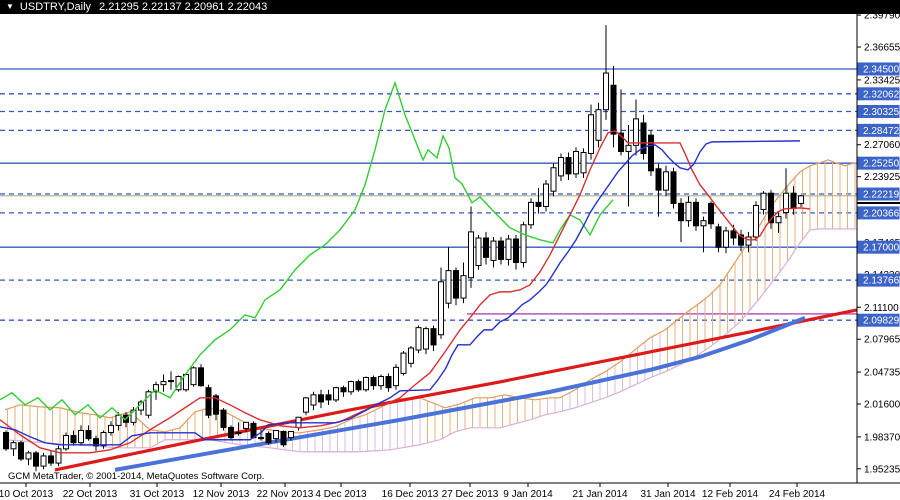 Image resolution: width=900 pixels, height=500 pixels. I want to click on date-tick-label: 10 Oct 2013, so click(27, 494).